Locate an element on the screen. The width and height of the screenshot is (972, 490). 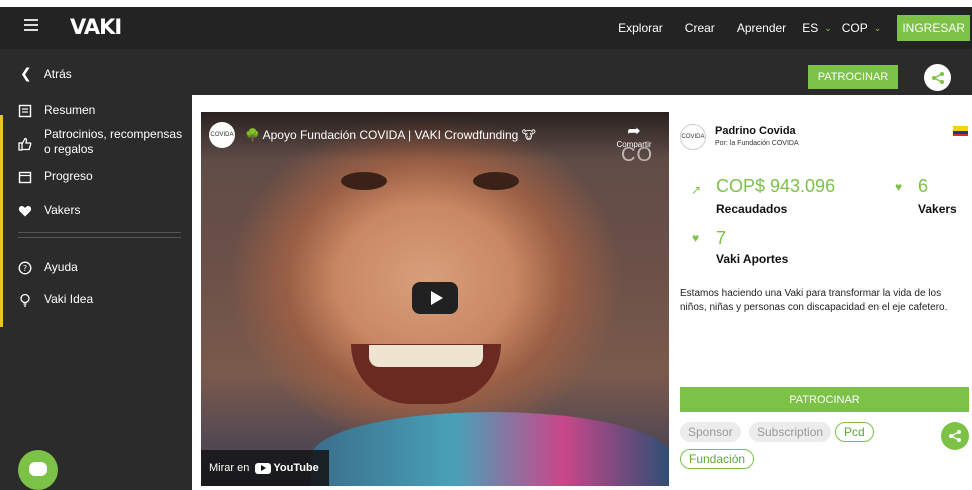
org-avatar: COVIDA is located at coordinates (693, 137).